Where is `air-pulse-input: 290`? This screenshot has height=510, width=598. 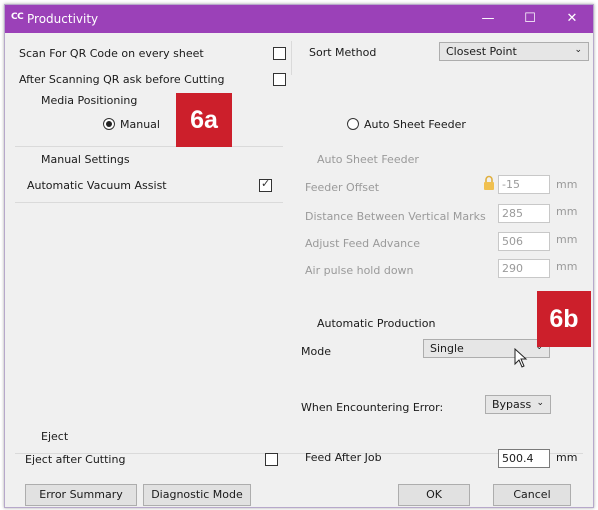
air-pulse-input: 290 is located at coordinates (524, 268).